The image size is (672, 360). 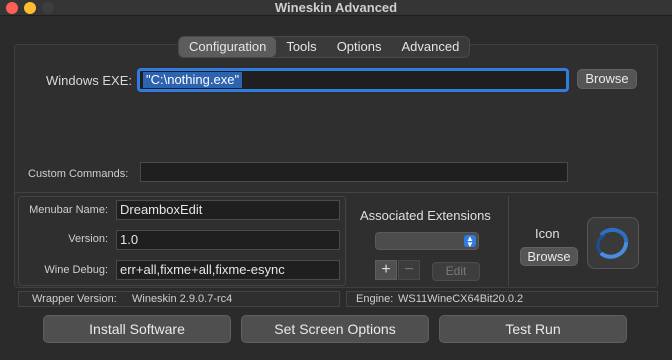 I want to click on section-divider, so click(x=336, y=192).